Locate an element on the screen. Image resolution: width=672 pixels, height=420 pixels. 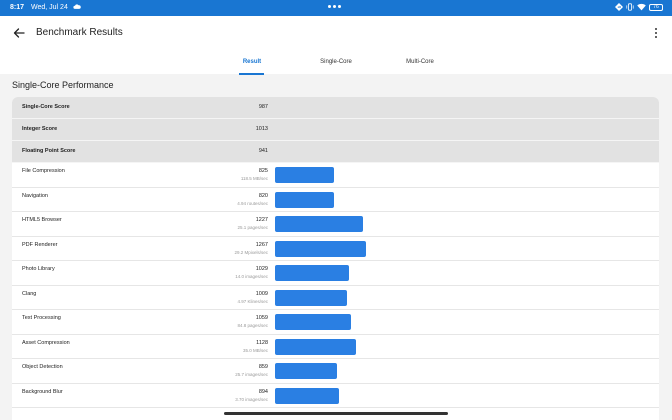
status-icons: 76 is located at coordinates (639, 7).